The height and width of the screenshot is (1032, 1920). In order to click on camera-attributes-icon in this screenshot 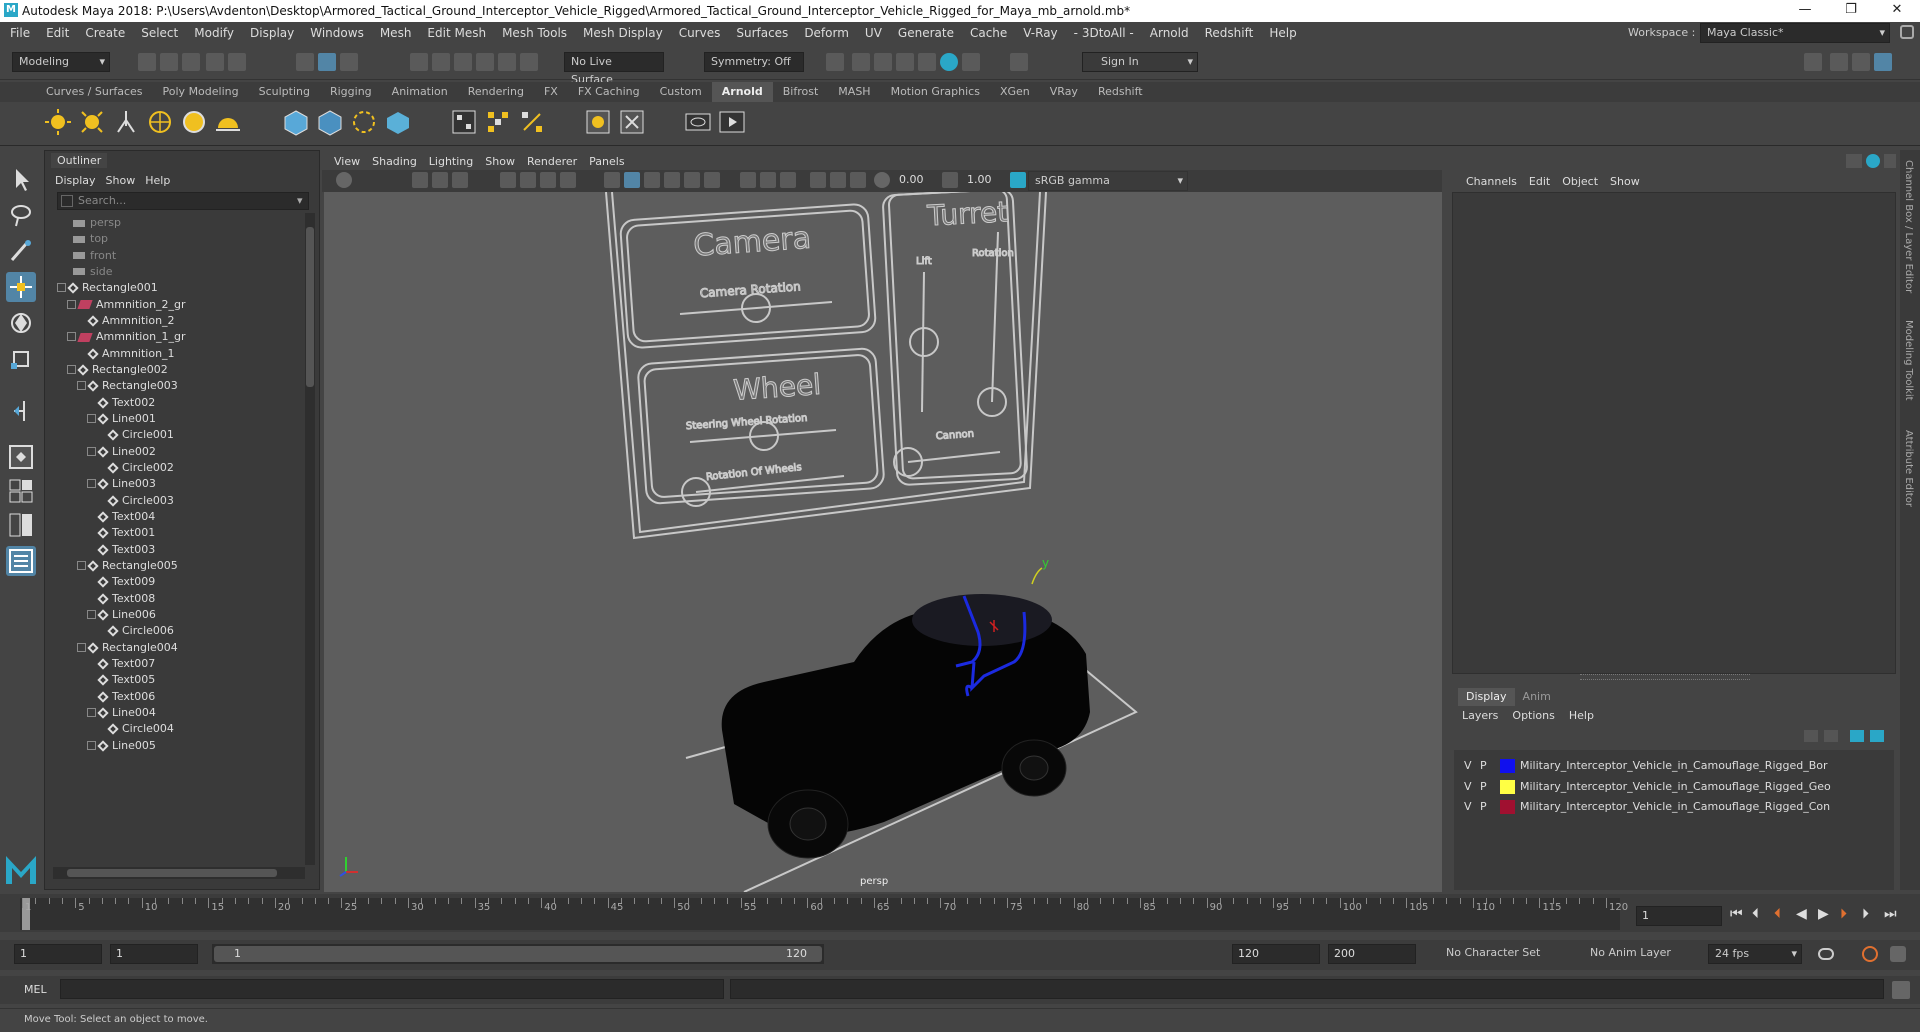, I will do `click(420, 180)`.